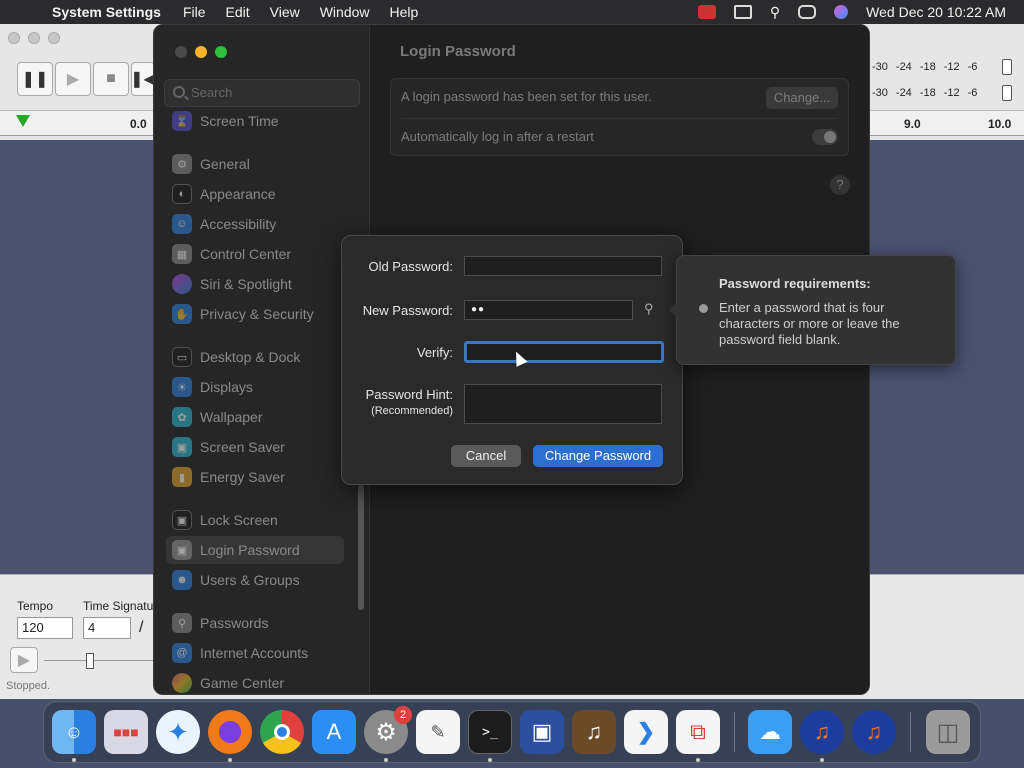 The image size is (1024, 768). I want to click on sidebar-scrollbar, so click(361, 547).